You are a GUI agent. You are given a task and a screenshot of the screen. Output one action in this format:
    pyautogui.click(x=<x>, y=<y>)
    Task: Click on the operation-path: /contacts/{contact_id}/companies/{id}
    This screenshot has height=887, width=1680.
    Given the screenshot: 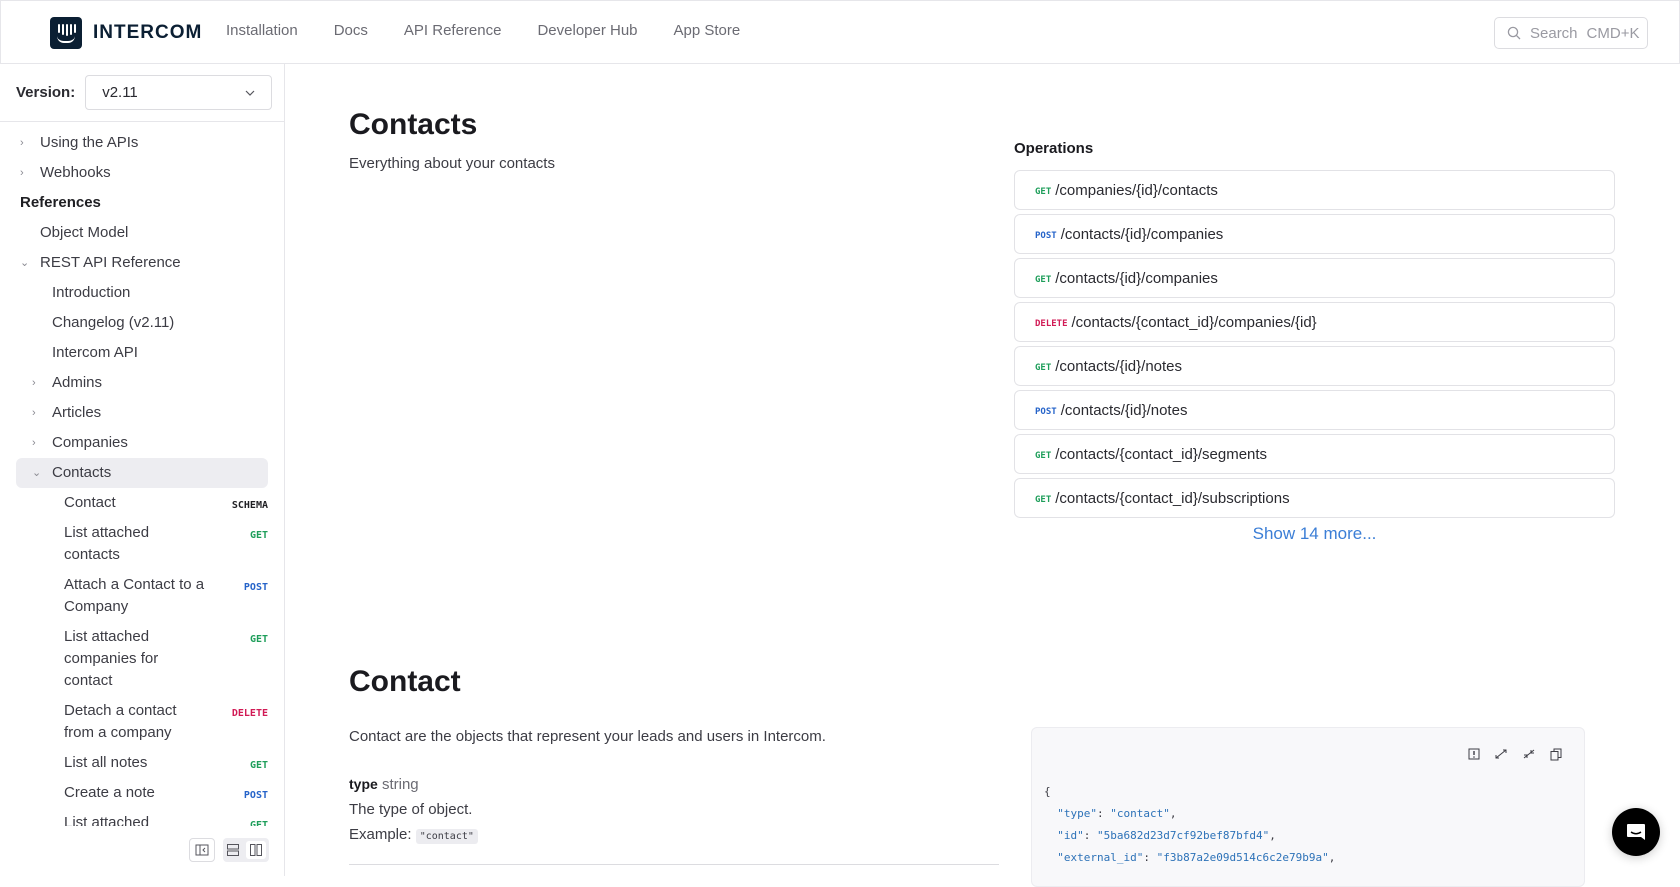 What is the action you would take?
    pyautogui.click(x=1194, y=322)
    